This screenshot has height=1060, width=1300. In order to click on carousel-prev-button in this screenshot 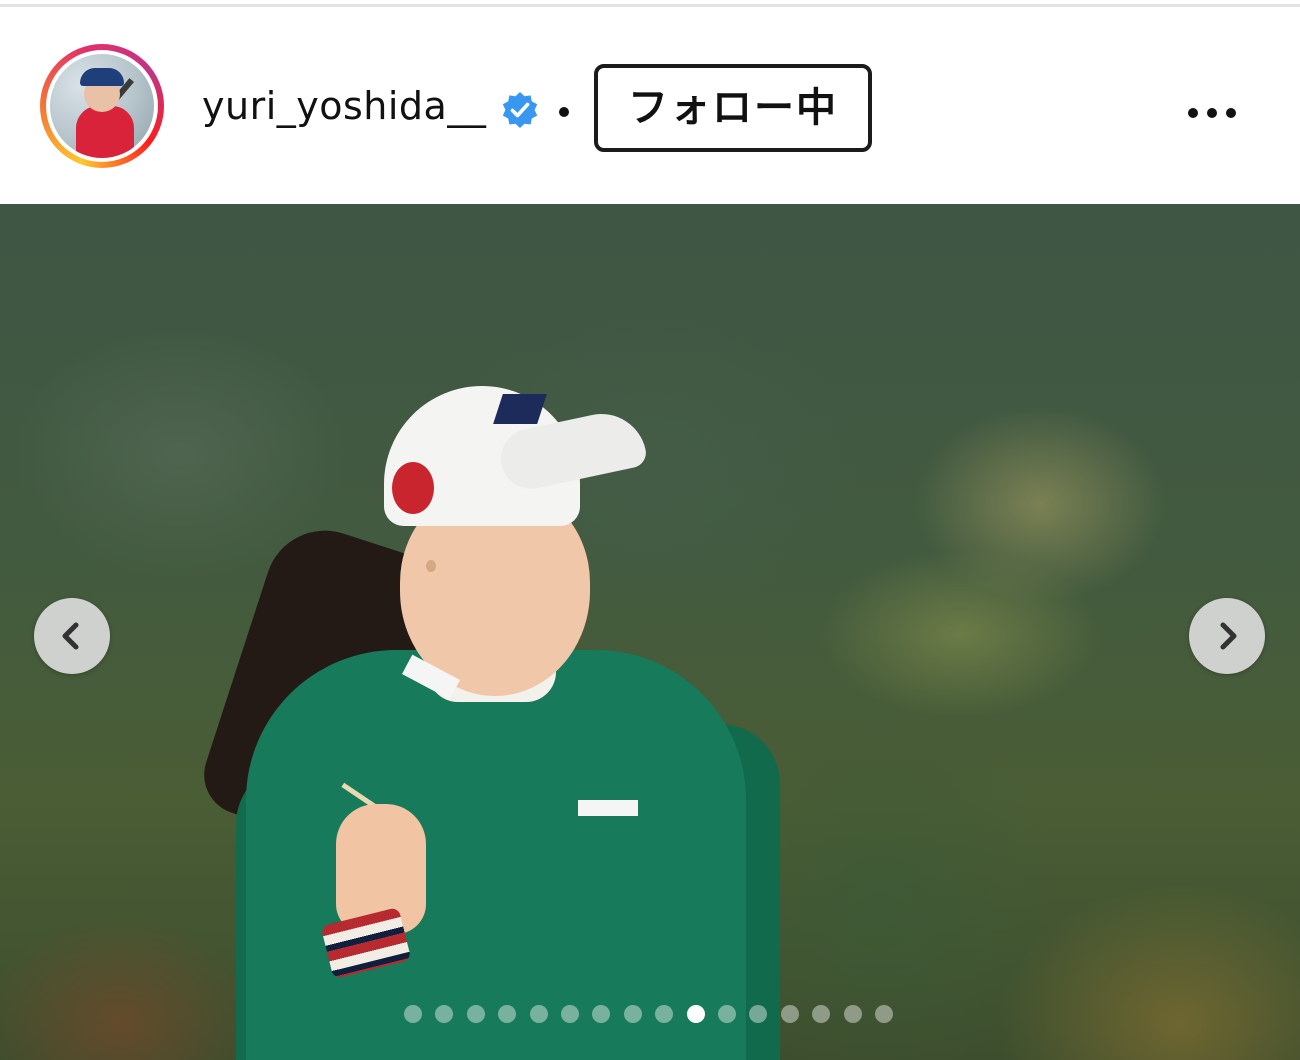, I will do `click(72, 636)`.